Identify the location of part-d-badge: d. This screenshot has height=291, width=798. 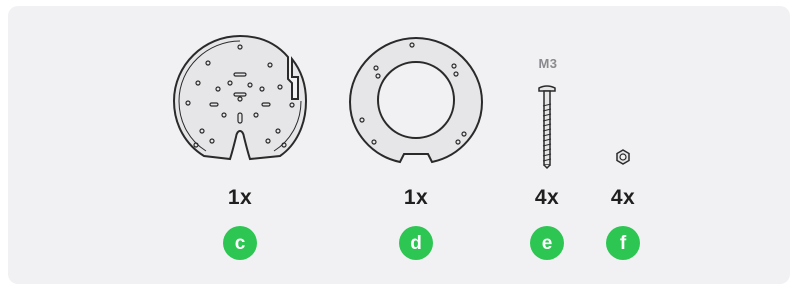
(416, 243).